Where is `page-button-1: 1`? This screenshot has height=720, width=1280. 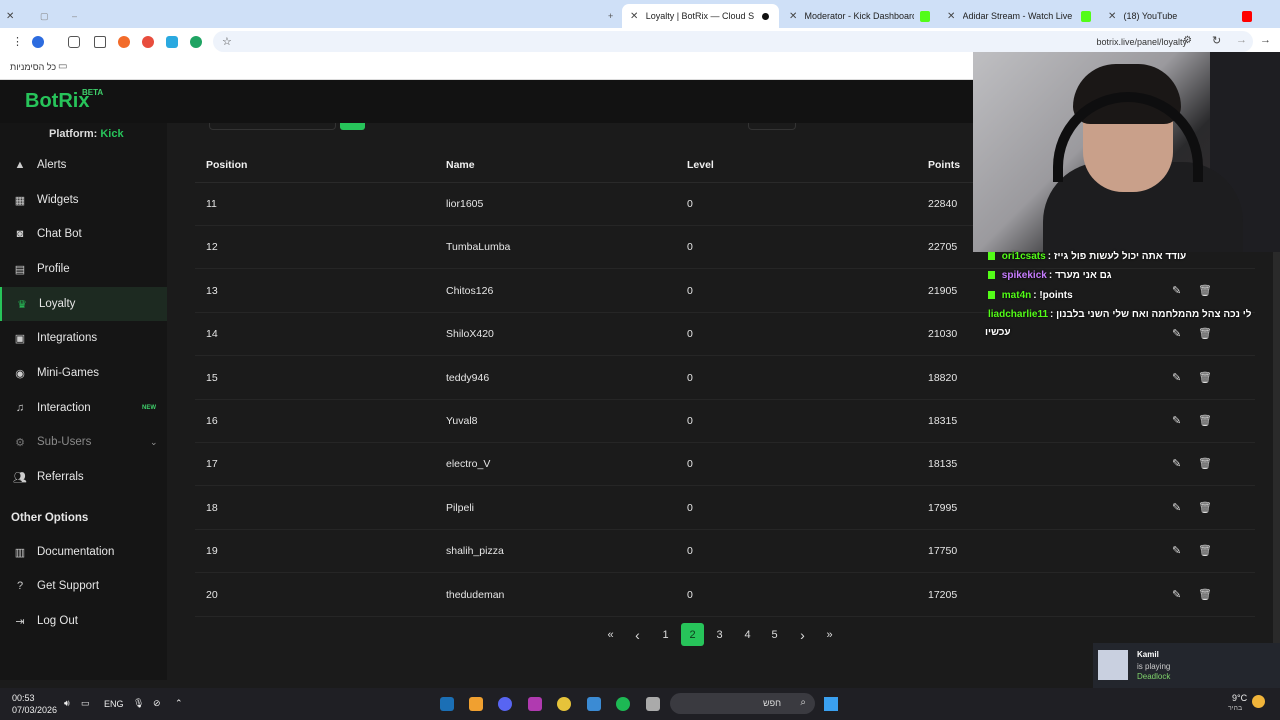
page-button-1: 1 is located at coordinates (665, 634).